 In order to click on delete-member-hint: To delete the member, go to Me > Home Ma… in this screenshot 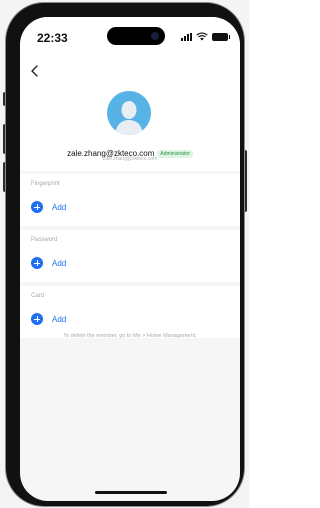, I will do `click(130, 336)`.